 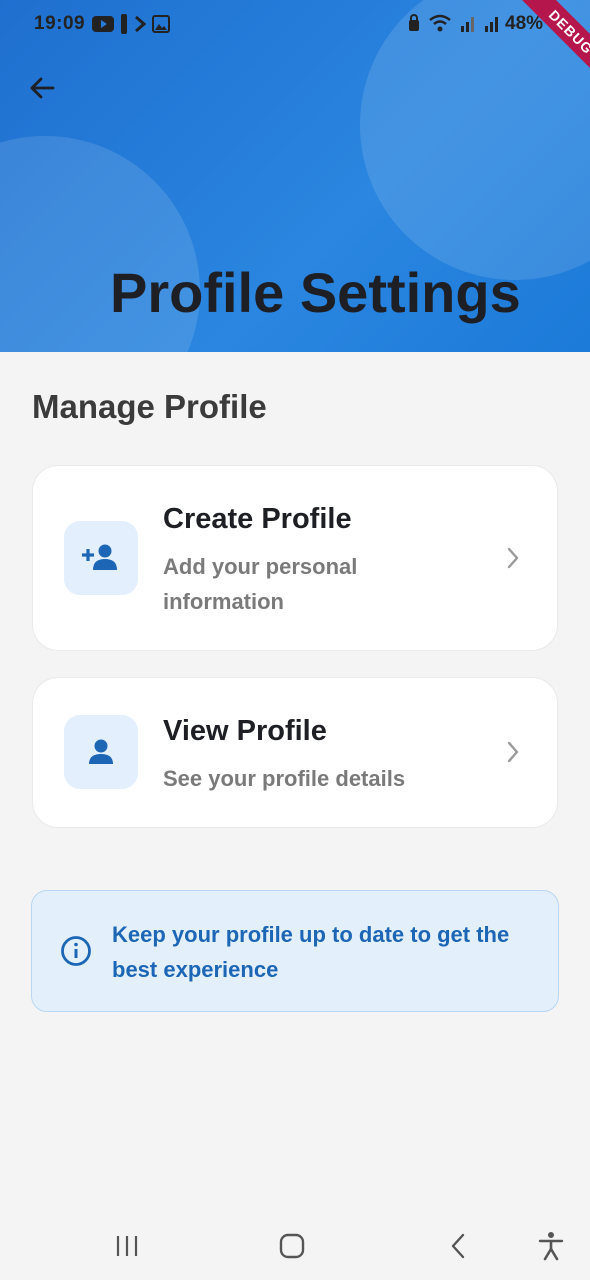 What do you see at coordinates (131, 24) in the screenshot?
I see `status-icons-left` at bounding box center [131, 24].